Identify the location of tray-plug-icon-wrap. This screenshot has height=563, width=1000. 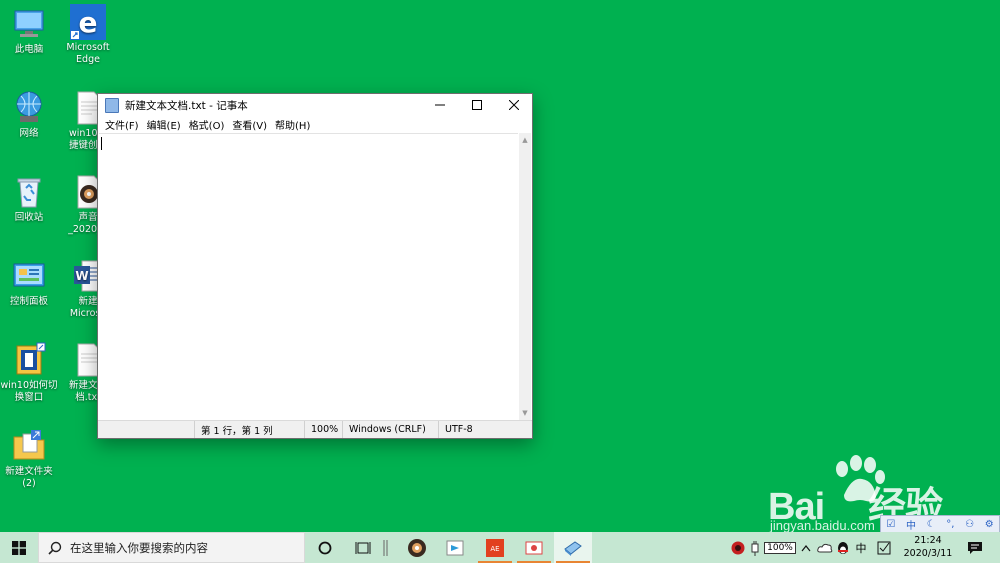
(755, 547).